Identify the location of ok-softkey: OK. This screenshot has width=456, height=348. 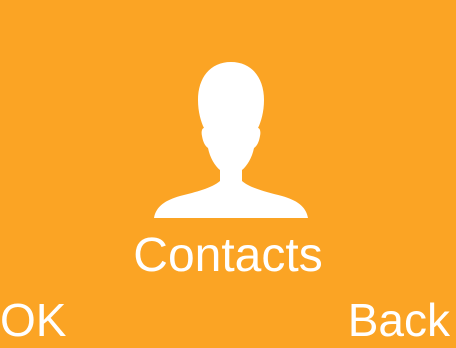
(33, 320).